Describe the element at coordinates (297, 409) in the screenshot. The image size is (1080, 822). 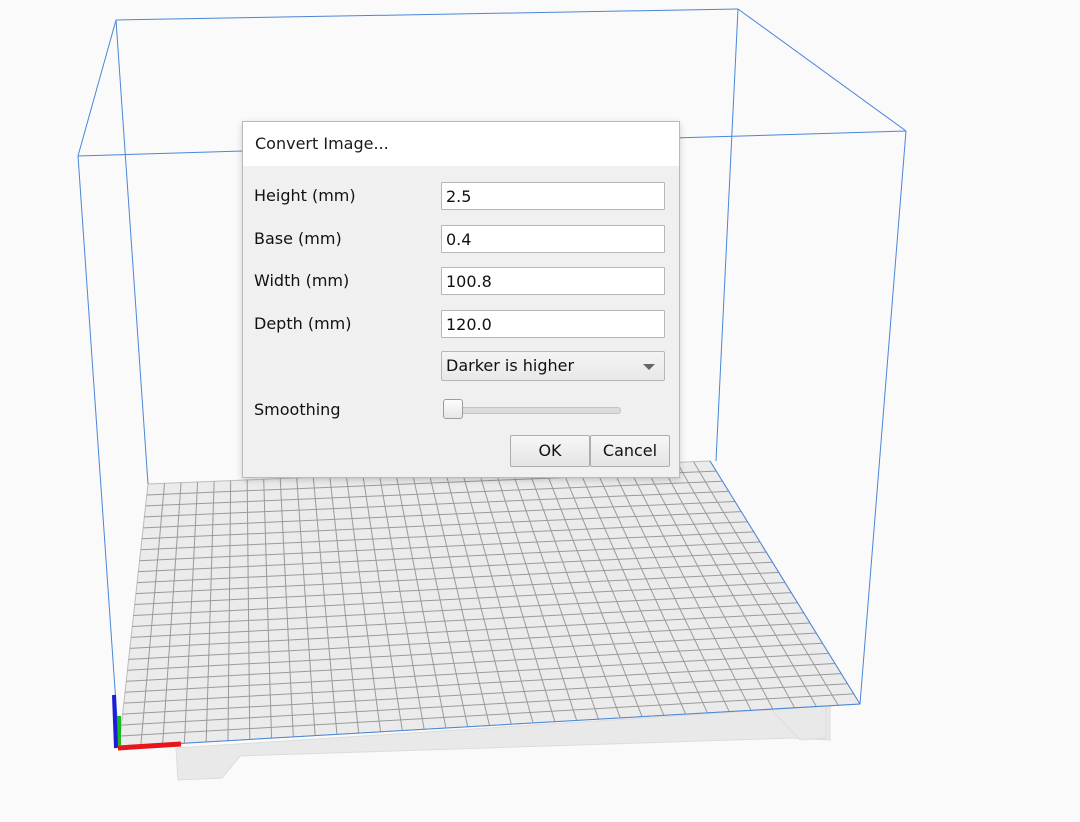
I see `smoothing-label: Smoothing` at that location.